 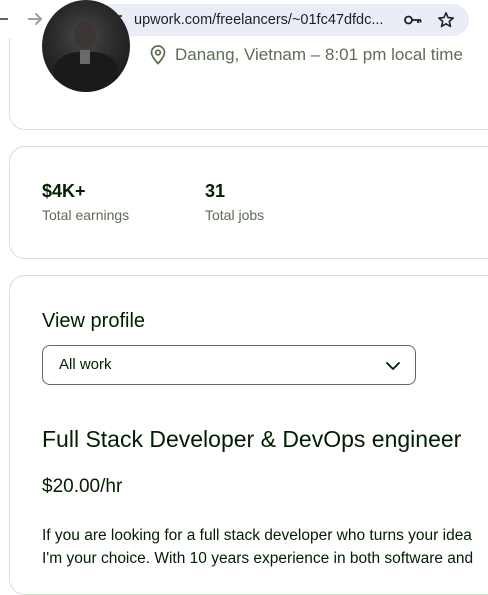 I want to click on view-profile-heading: View profile, so click(x=94, y=321).